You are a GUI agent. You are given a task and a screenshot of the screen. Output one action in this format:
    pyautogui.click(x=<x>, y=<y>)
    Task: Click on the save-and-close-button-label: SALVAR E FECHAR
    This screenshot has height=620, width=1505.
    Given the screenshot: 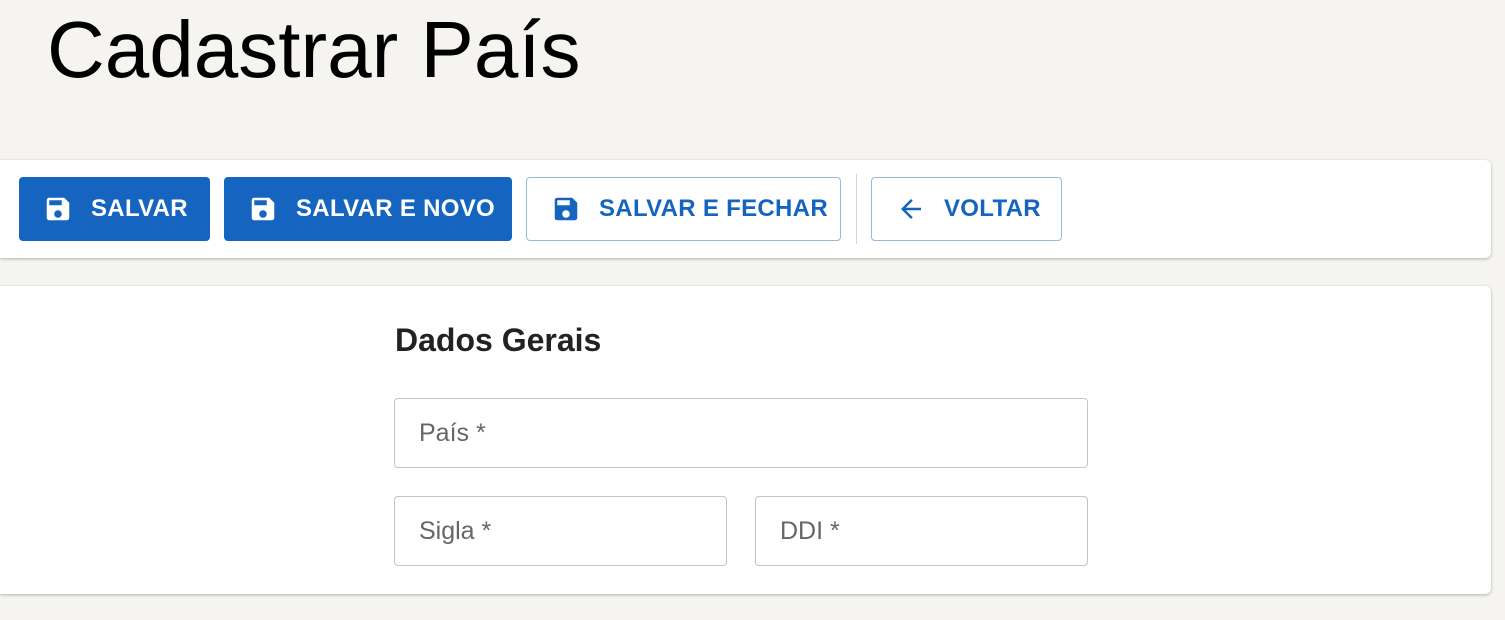 What is the action you would take?
    pyautogui.click(x=713, y=208)
    